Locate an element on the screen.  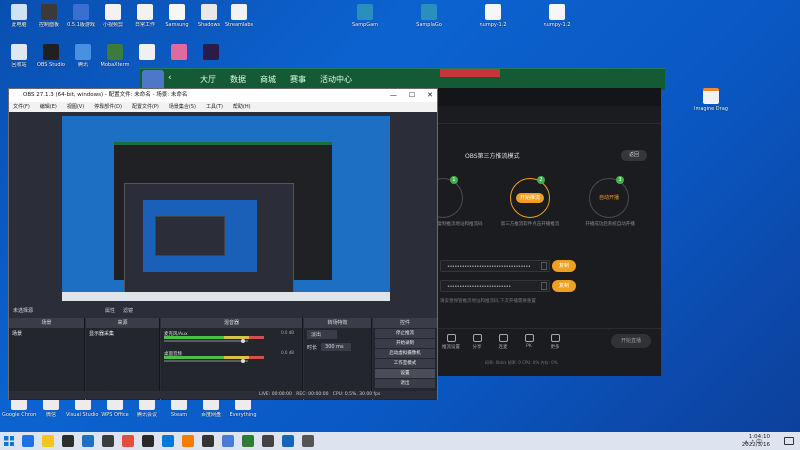
desktop-icon: OBS Studio is located at coordinates (51, 56).